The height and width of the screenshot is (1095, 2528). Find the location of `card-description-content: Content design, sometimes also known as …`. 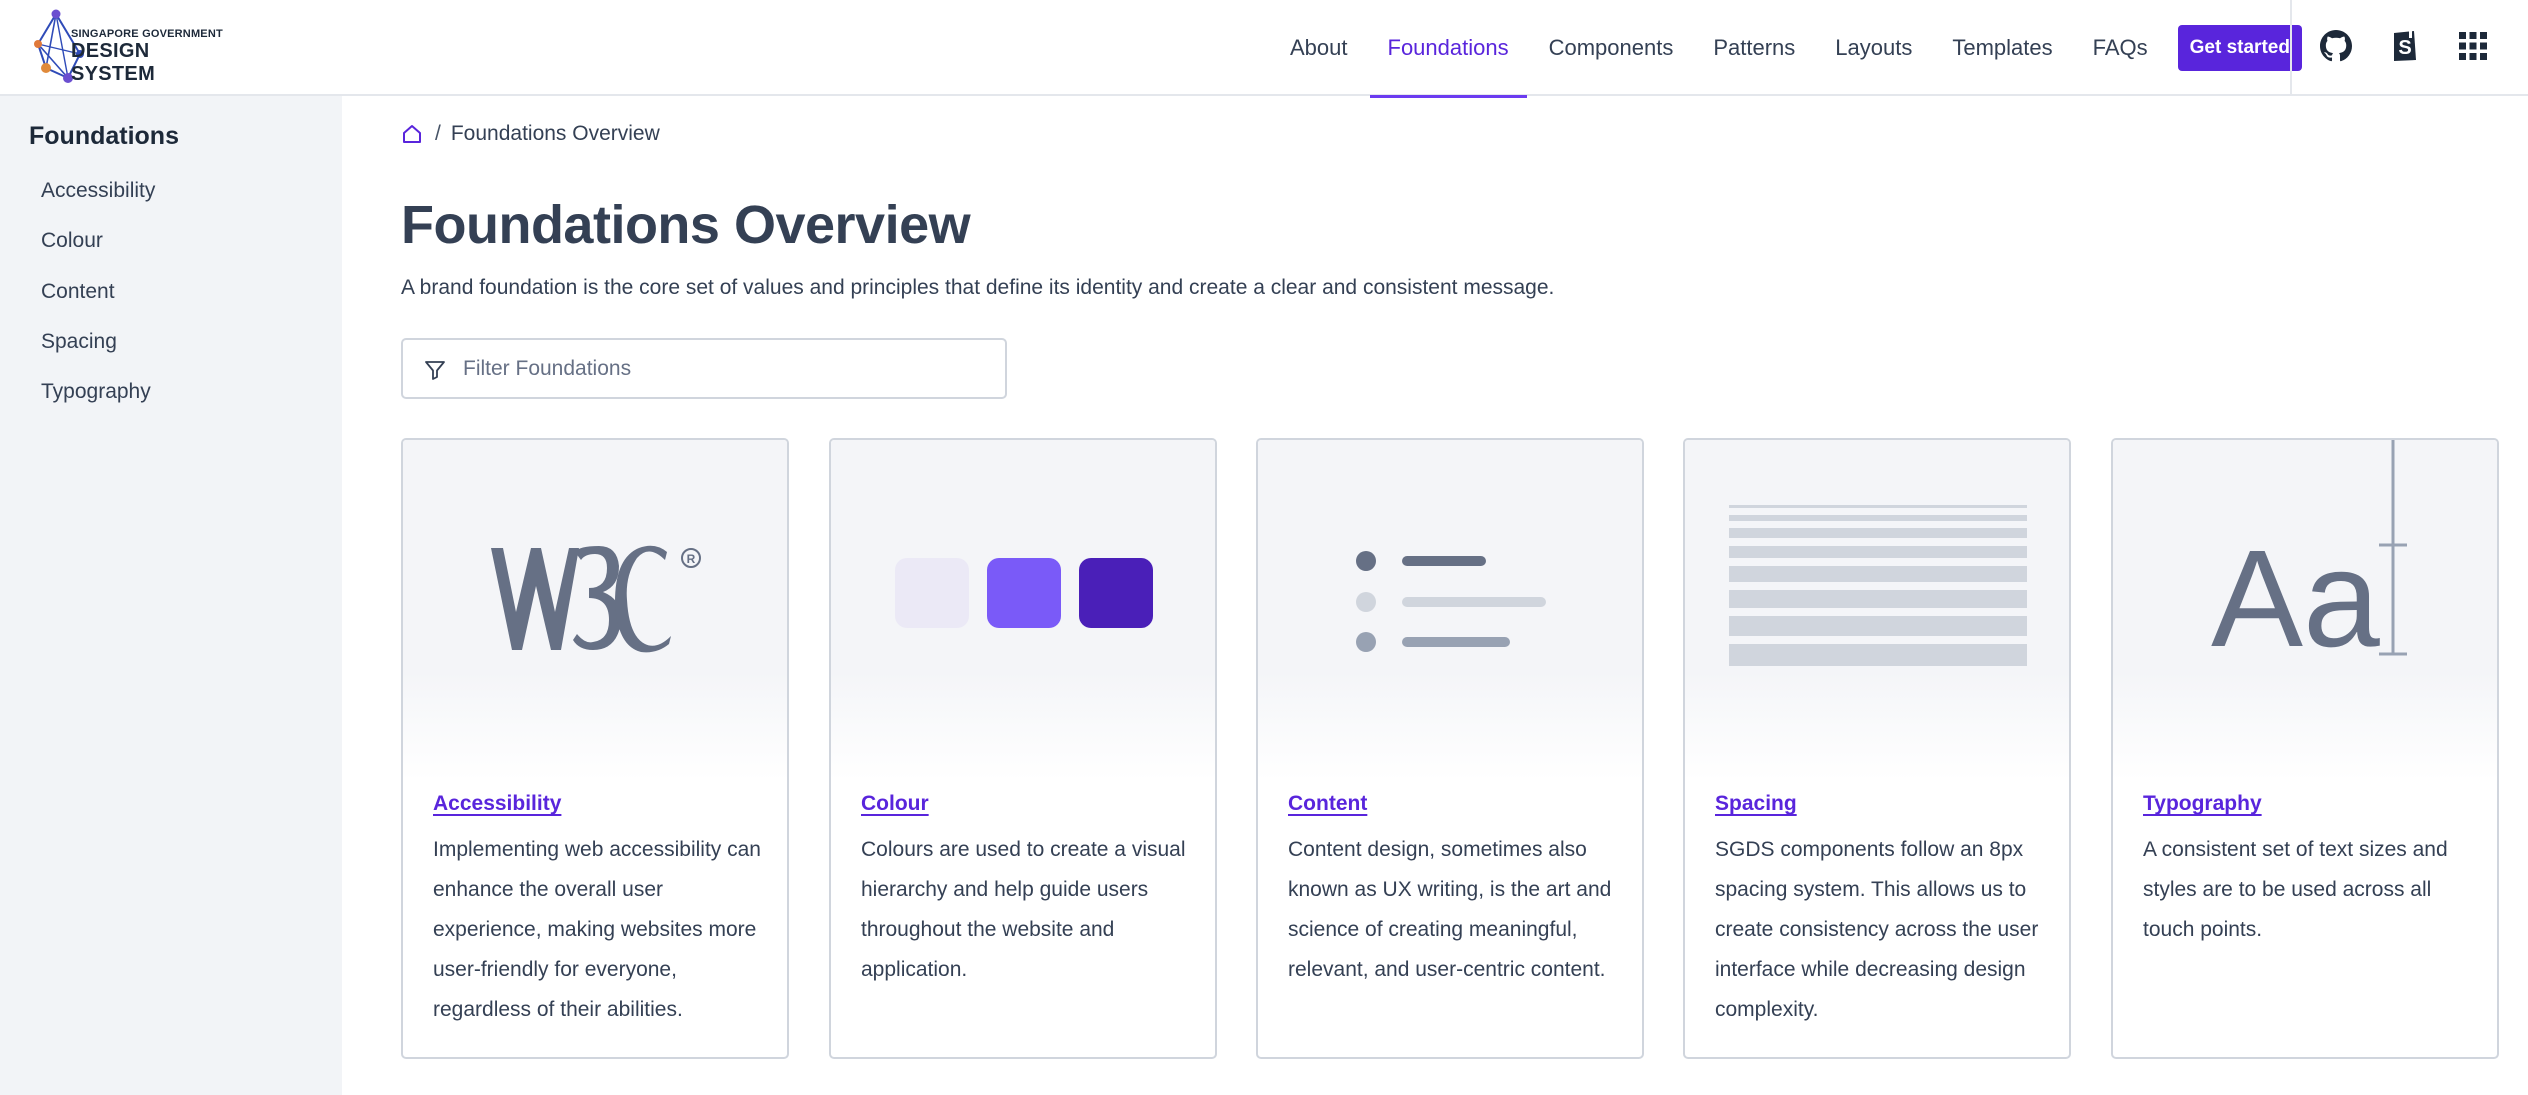

card-description-content: Content design, sometimes also known as … is located at coordinates (1450, 909).